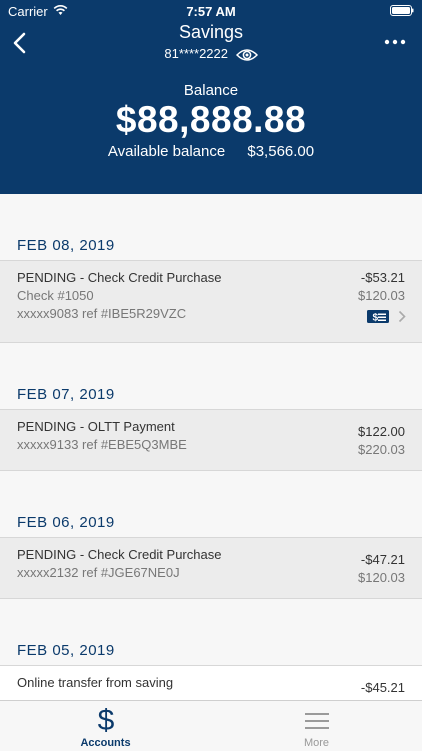  I want to click on menu-icon, so click(316, 721).